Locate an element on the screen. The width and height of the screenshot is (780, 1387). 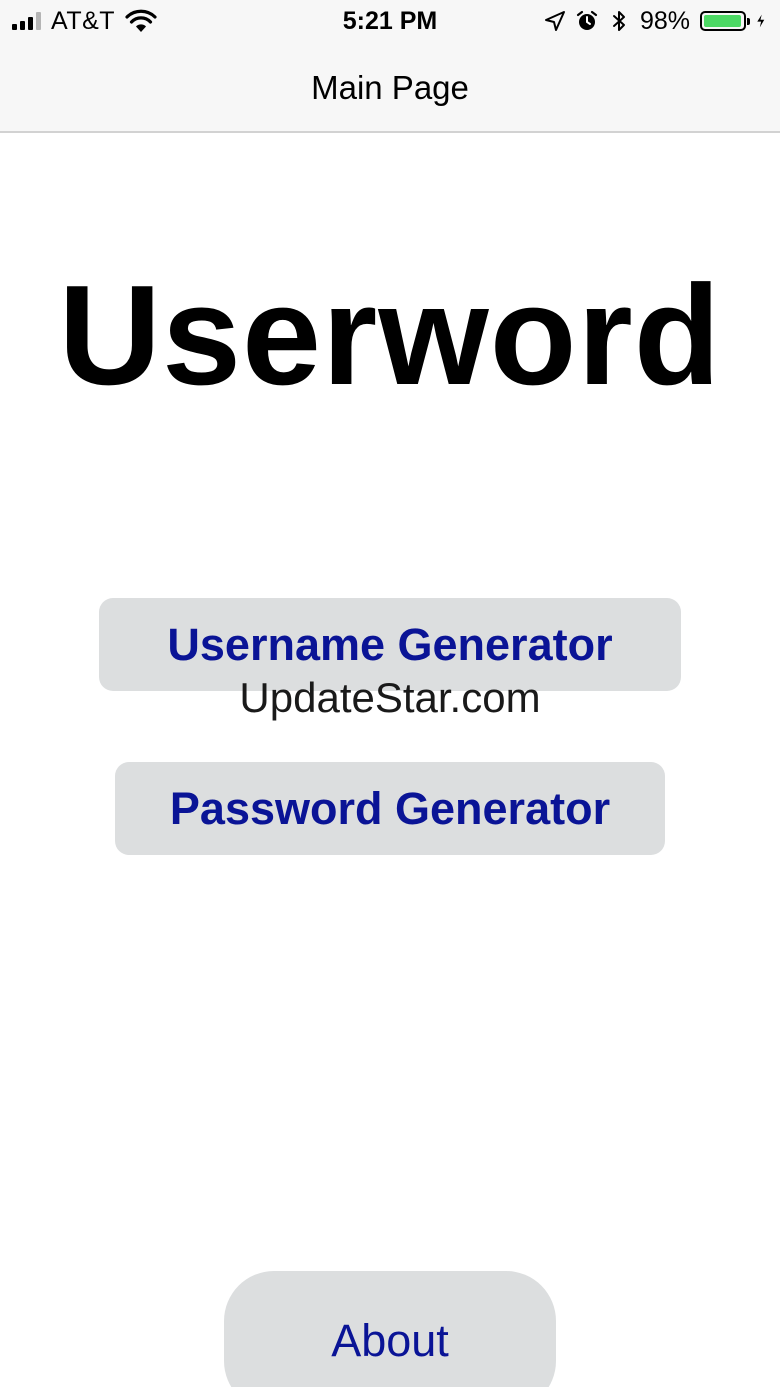
charging-icon is located at coordinates (761, 21).